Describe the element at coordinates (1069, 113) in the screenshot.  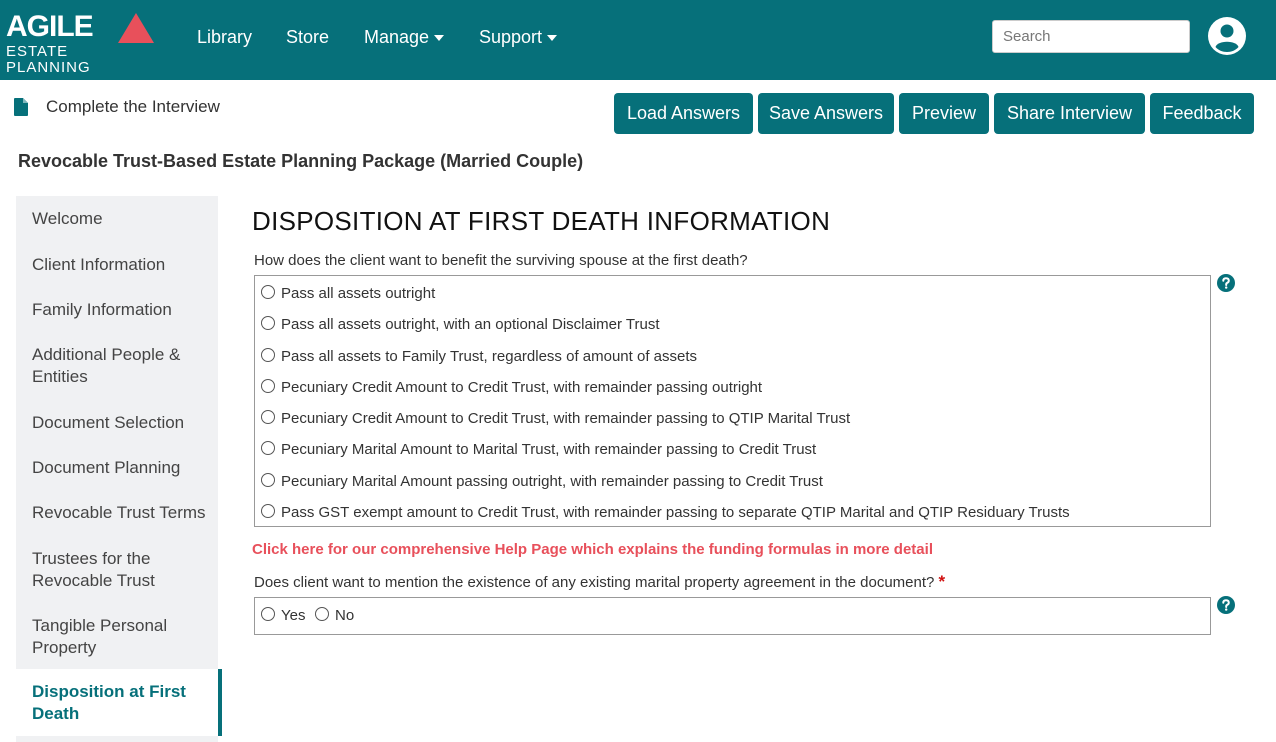
I see `share-interview-button: Share Interview` at that location.